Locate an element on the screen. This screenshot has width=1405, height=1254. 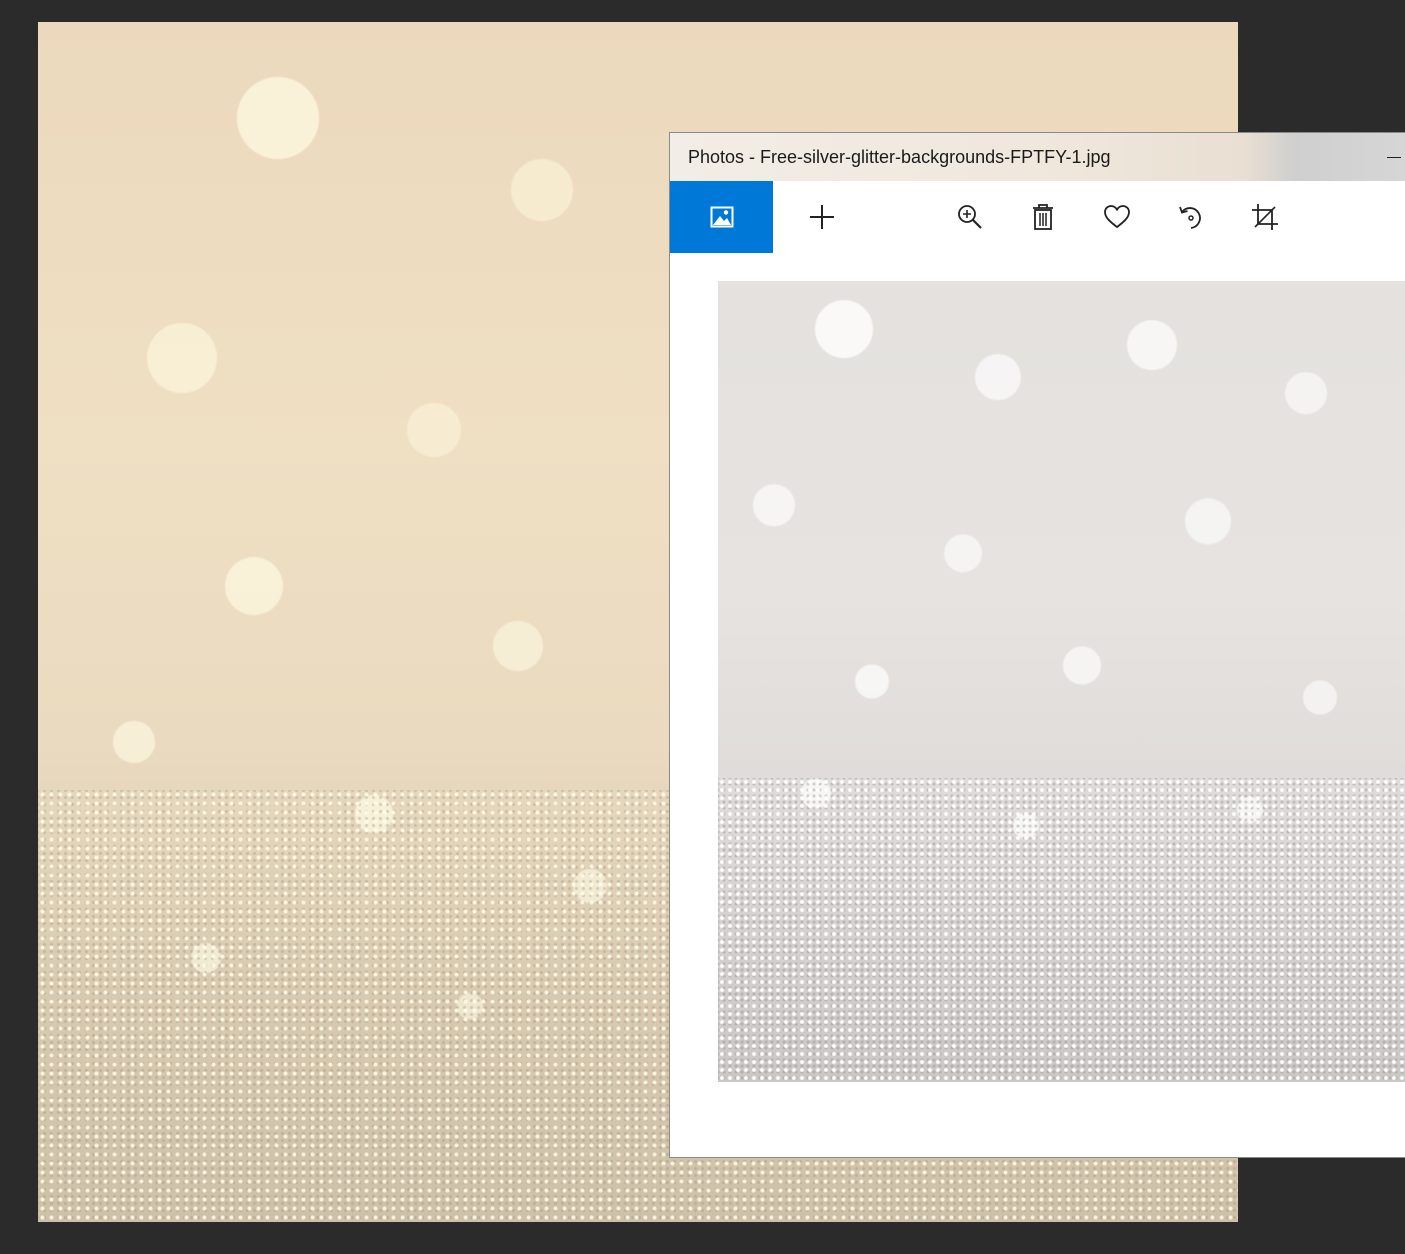
crop-button is located at coordinates (1265, 217).